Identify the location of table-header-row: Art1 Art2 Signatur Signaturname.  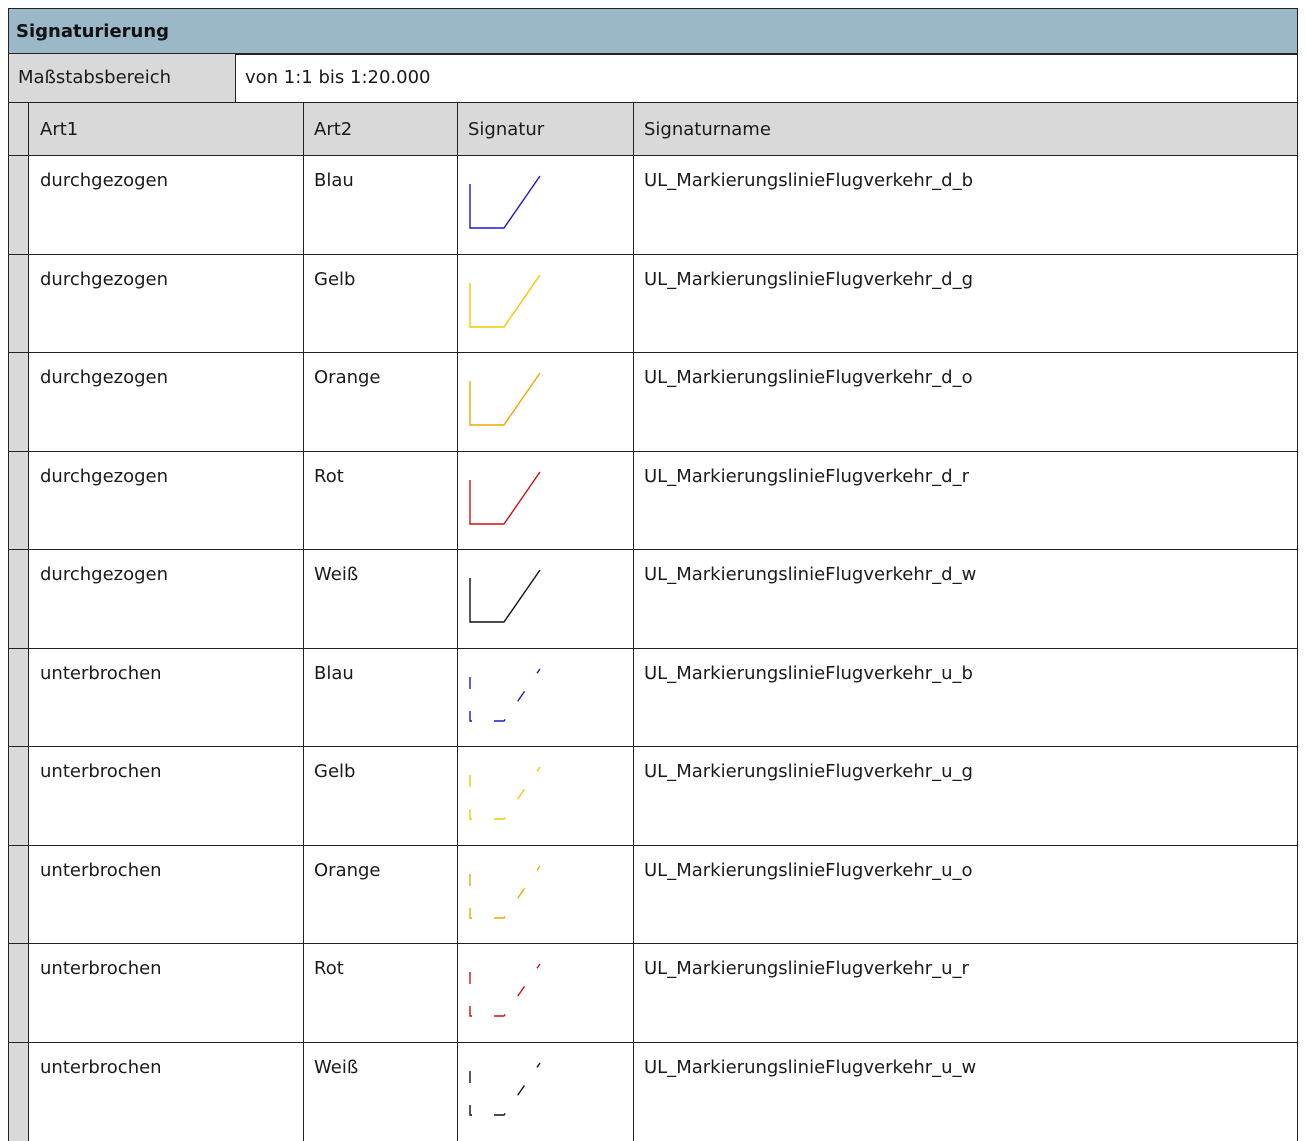
(653, 129).